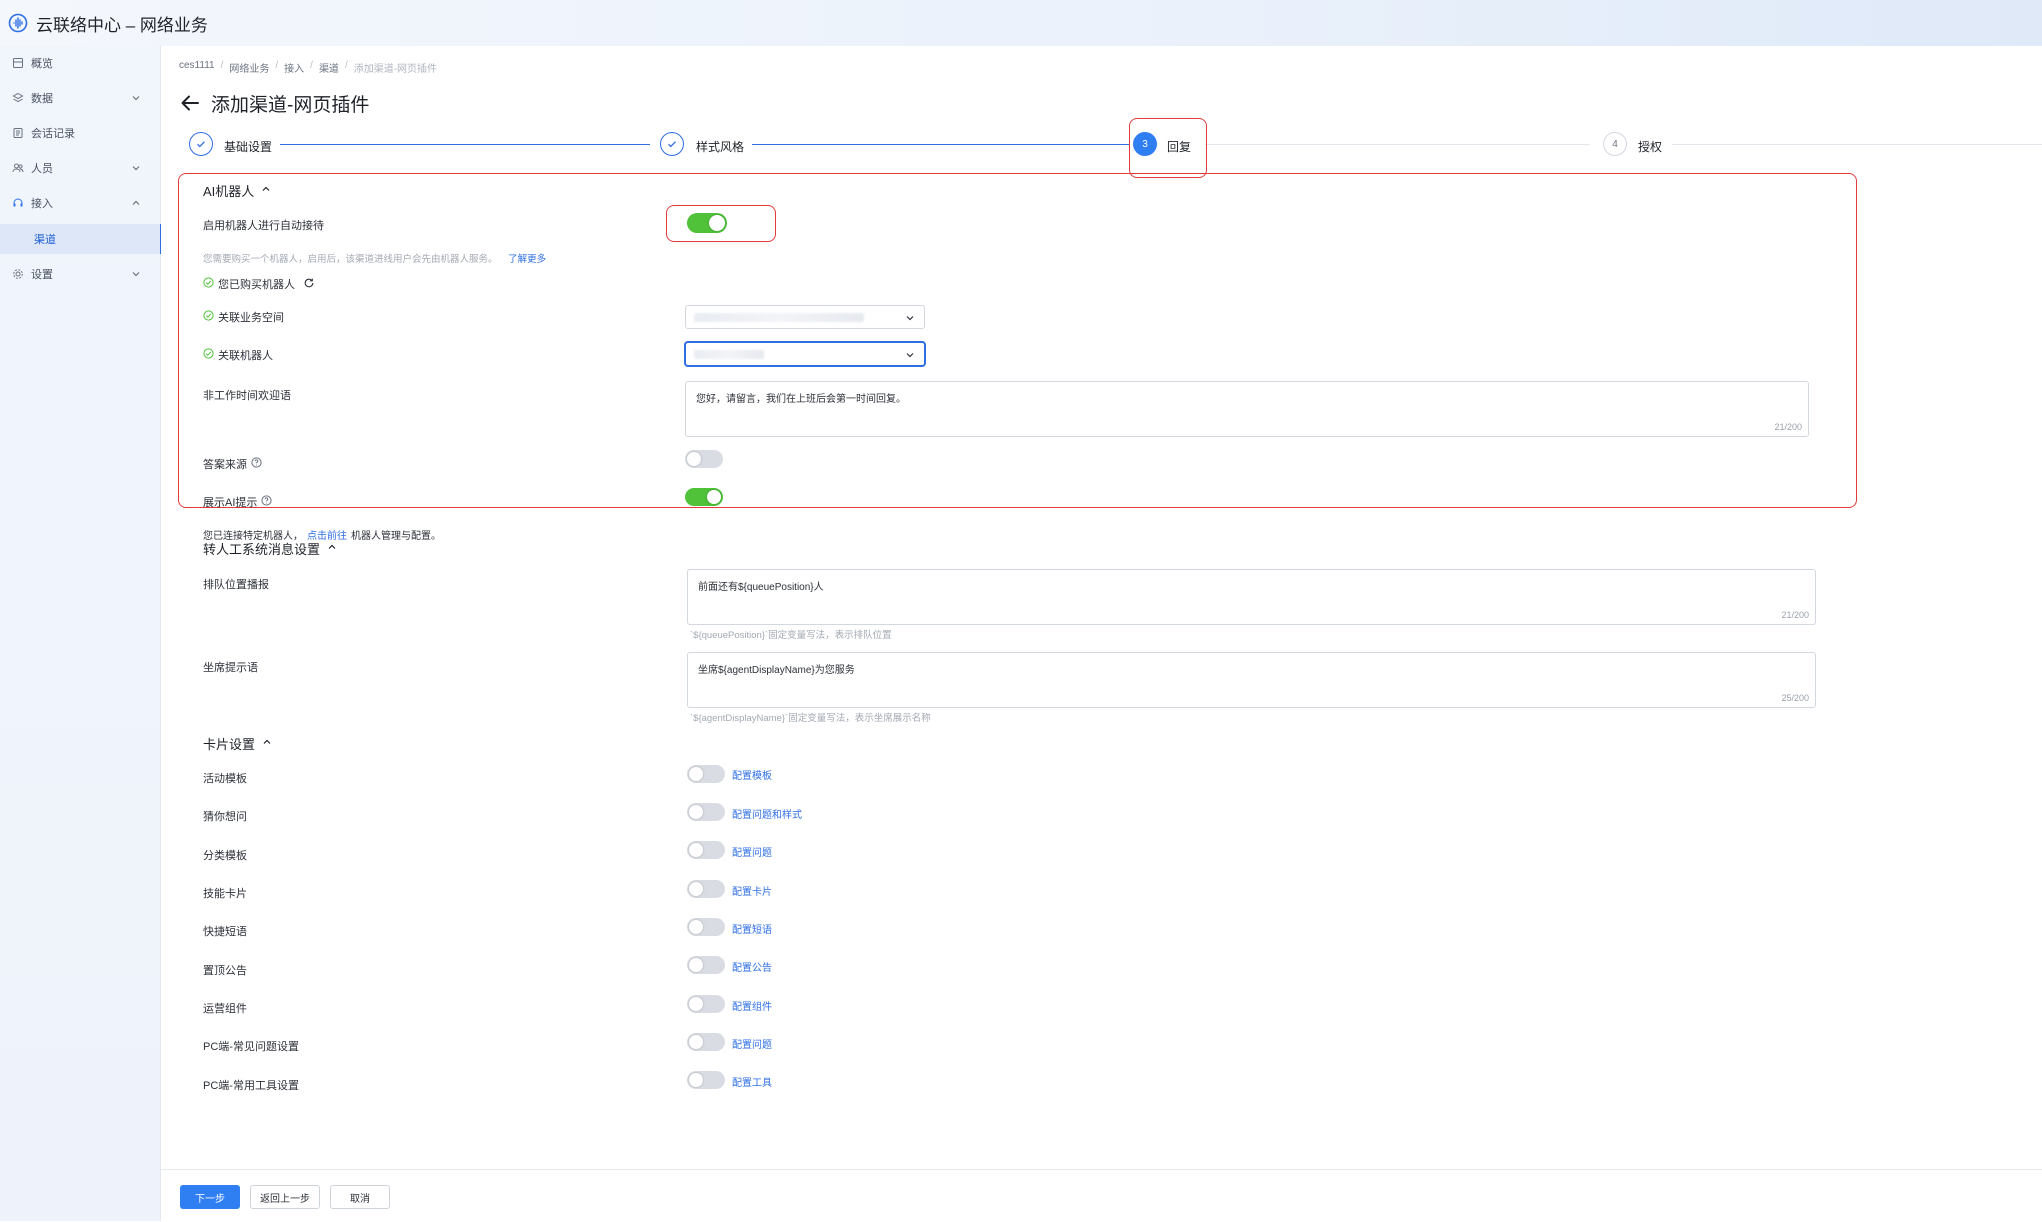 This screenshot has width=2042, height=1222. What do you see at coordinates (230, 503) in the screenshot?
I see `show-ai-label: 展示AI提示` at bounding box center [230, 503].